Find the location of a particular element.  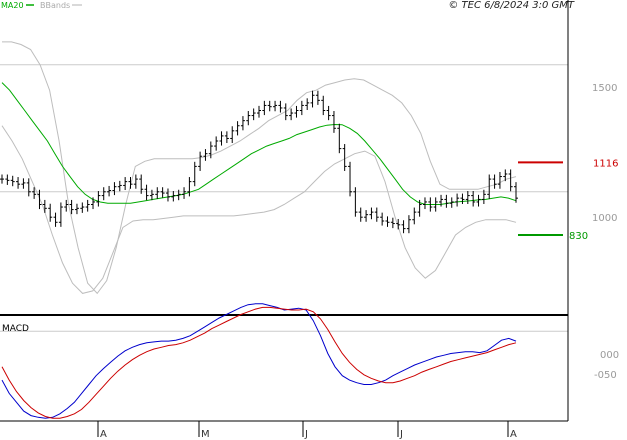

macd-tick-000: 000 is located at coordinates (609, 355).